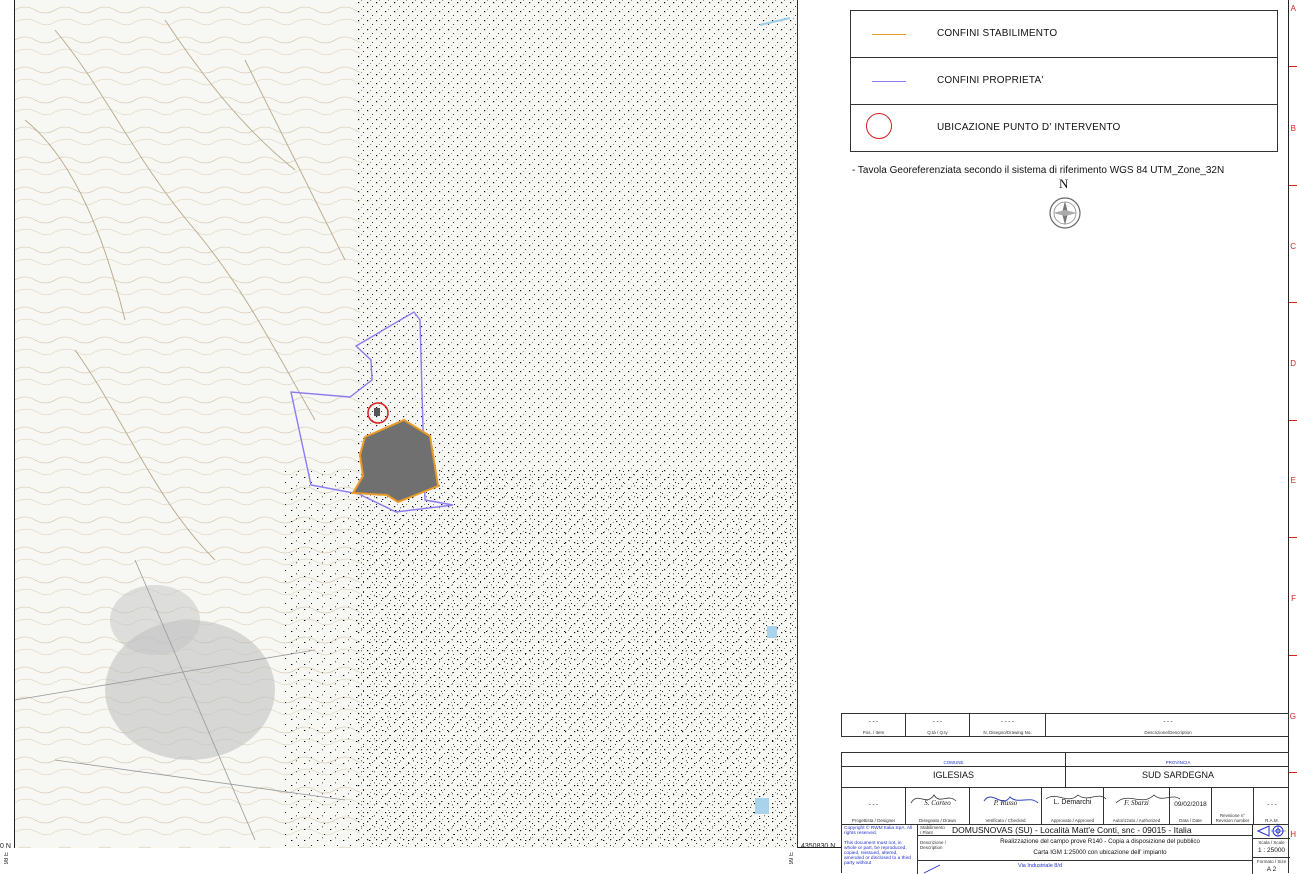  I want to click on legend-label: UBICAZIONE PUNTO D' INTERVENTO, so click(1029, 127).